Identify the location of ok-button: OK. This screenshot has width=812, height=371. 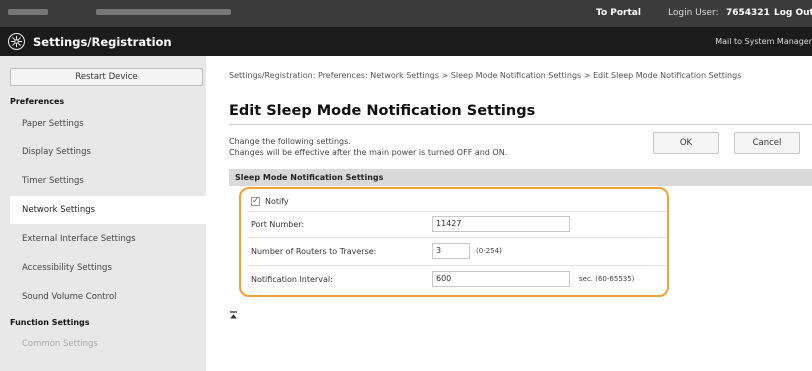
(686, 143).